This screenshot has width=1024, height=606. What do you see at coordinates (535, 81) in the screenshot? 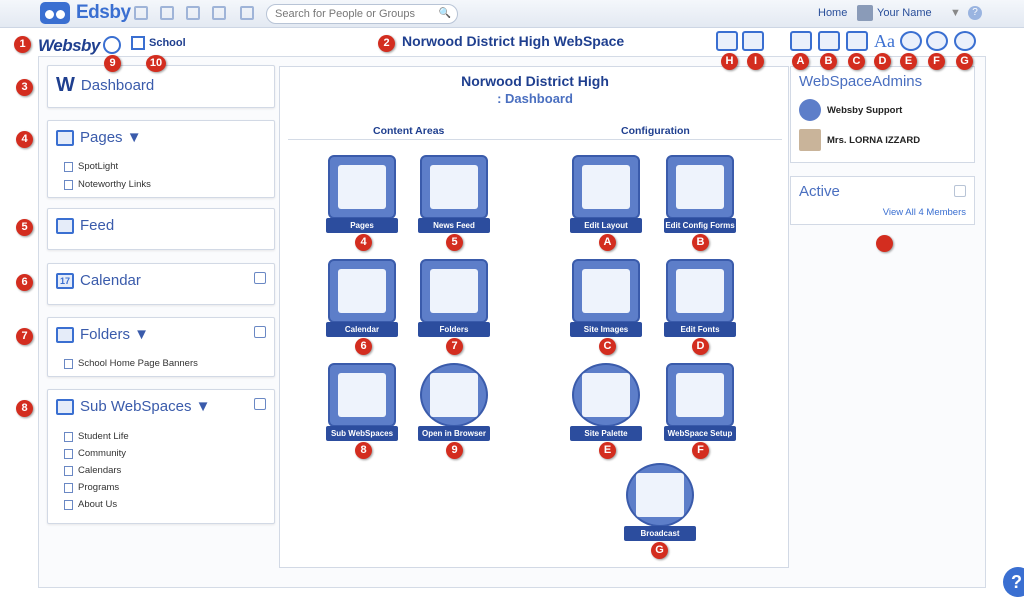
I see `dashboard-title: Norwood District High` at bounding box center [535, 81].